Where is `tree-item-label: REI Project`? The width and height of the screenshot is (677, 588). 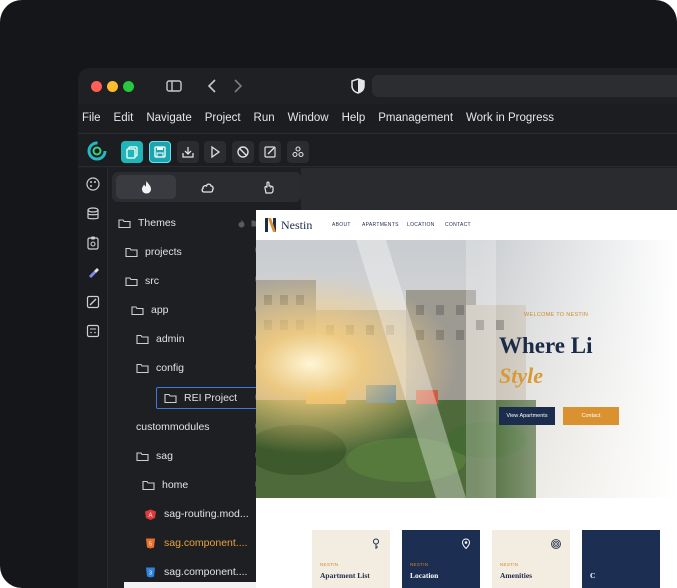 tree-item-label: REI Project is located at coordinates (211, 398).